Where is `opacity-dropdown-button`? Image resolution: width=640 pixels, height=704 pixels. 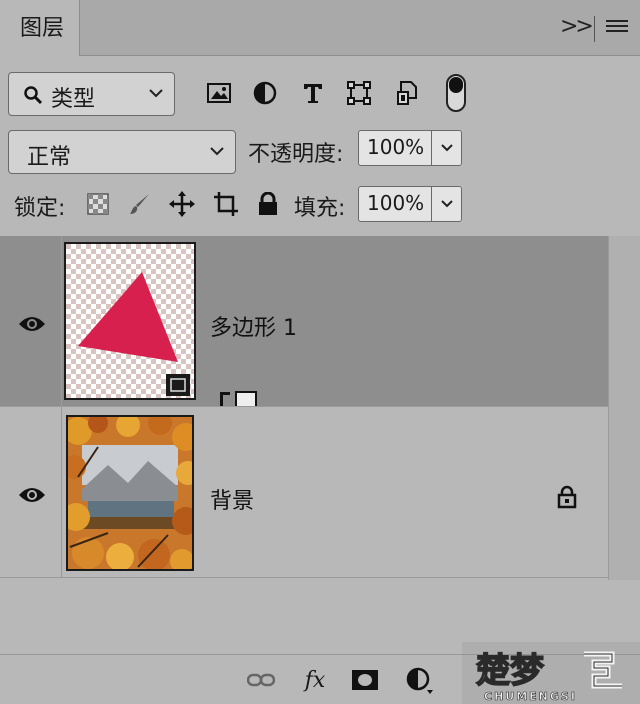 opacity-dropdown-button is located at coordinates (446, 148).